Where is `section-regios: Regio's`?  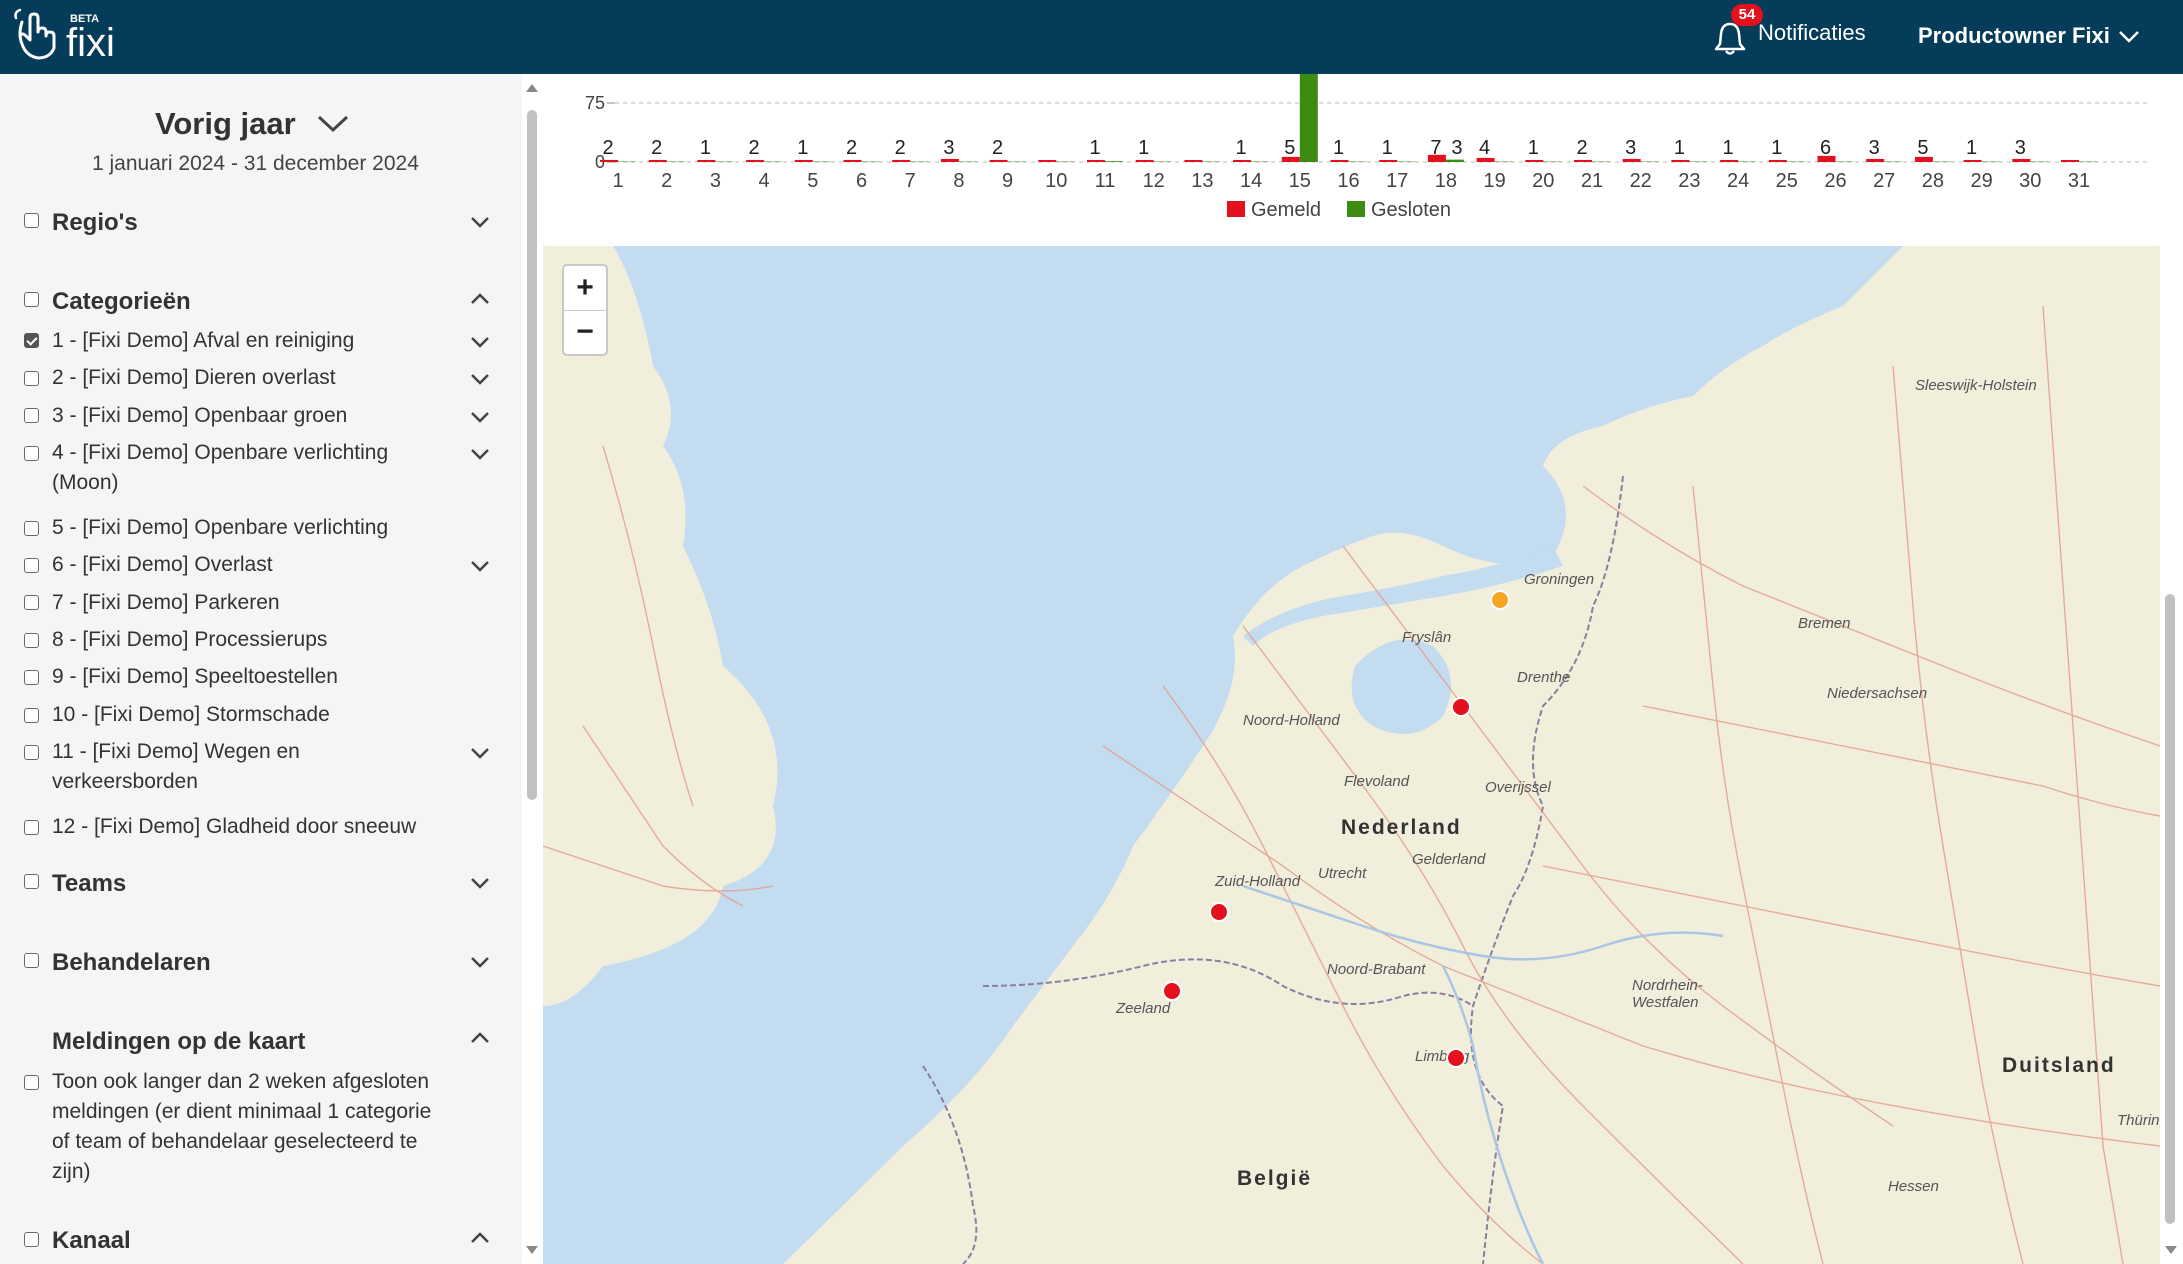 section-regios: Regio's is located at coordinates (95, 223).